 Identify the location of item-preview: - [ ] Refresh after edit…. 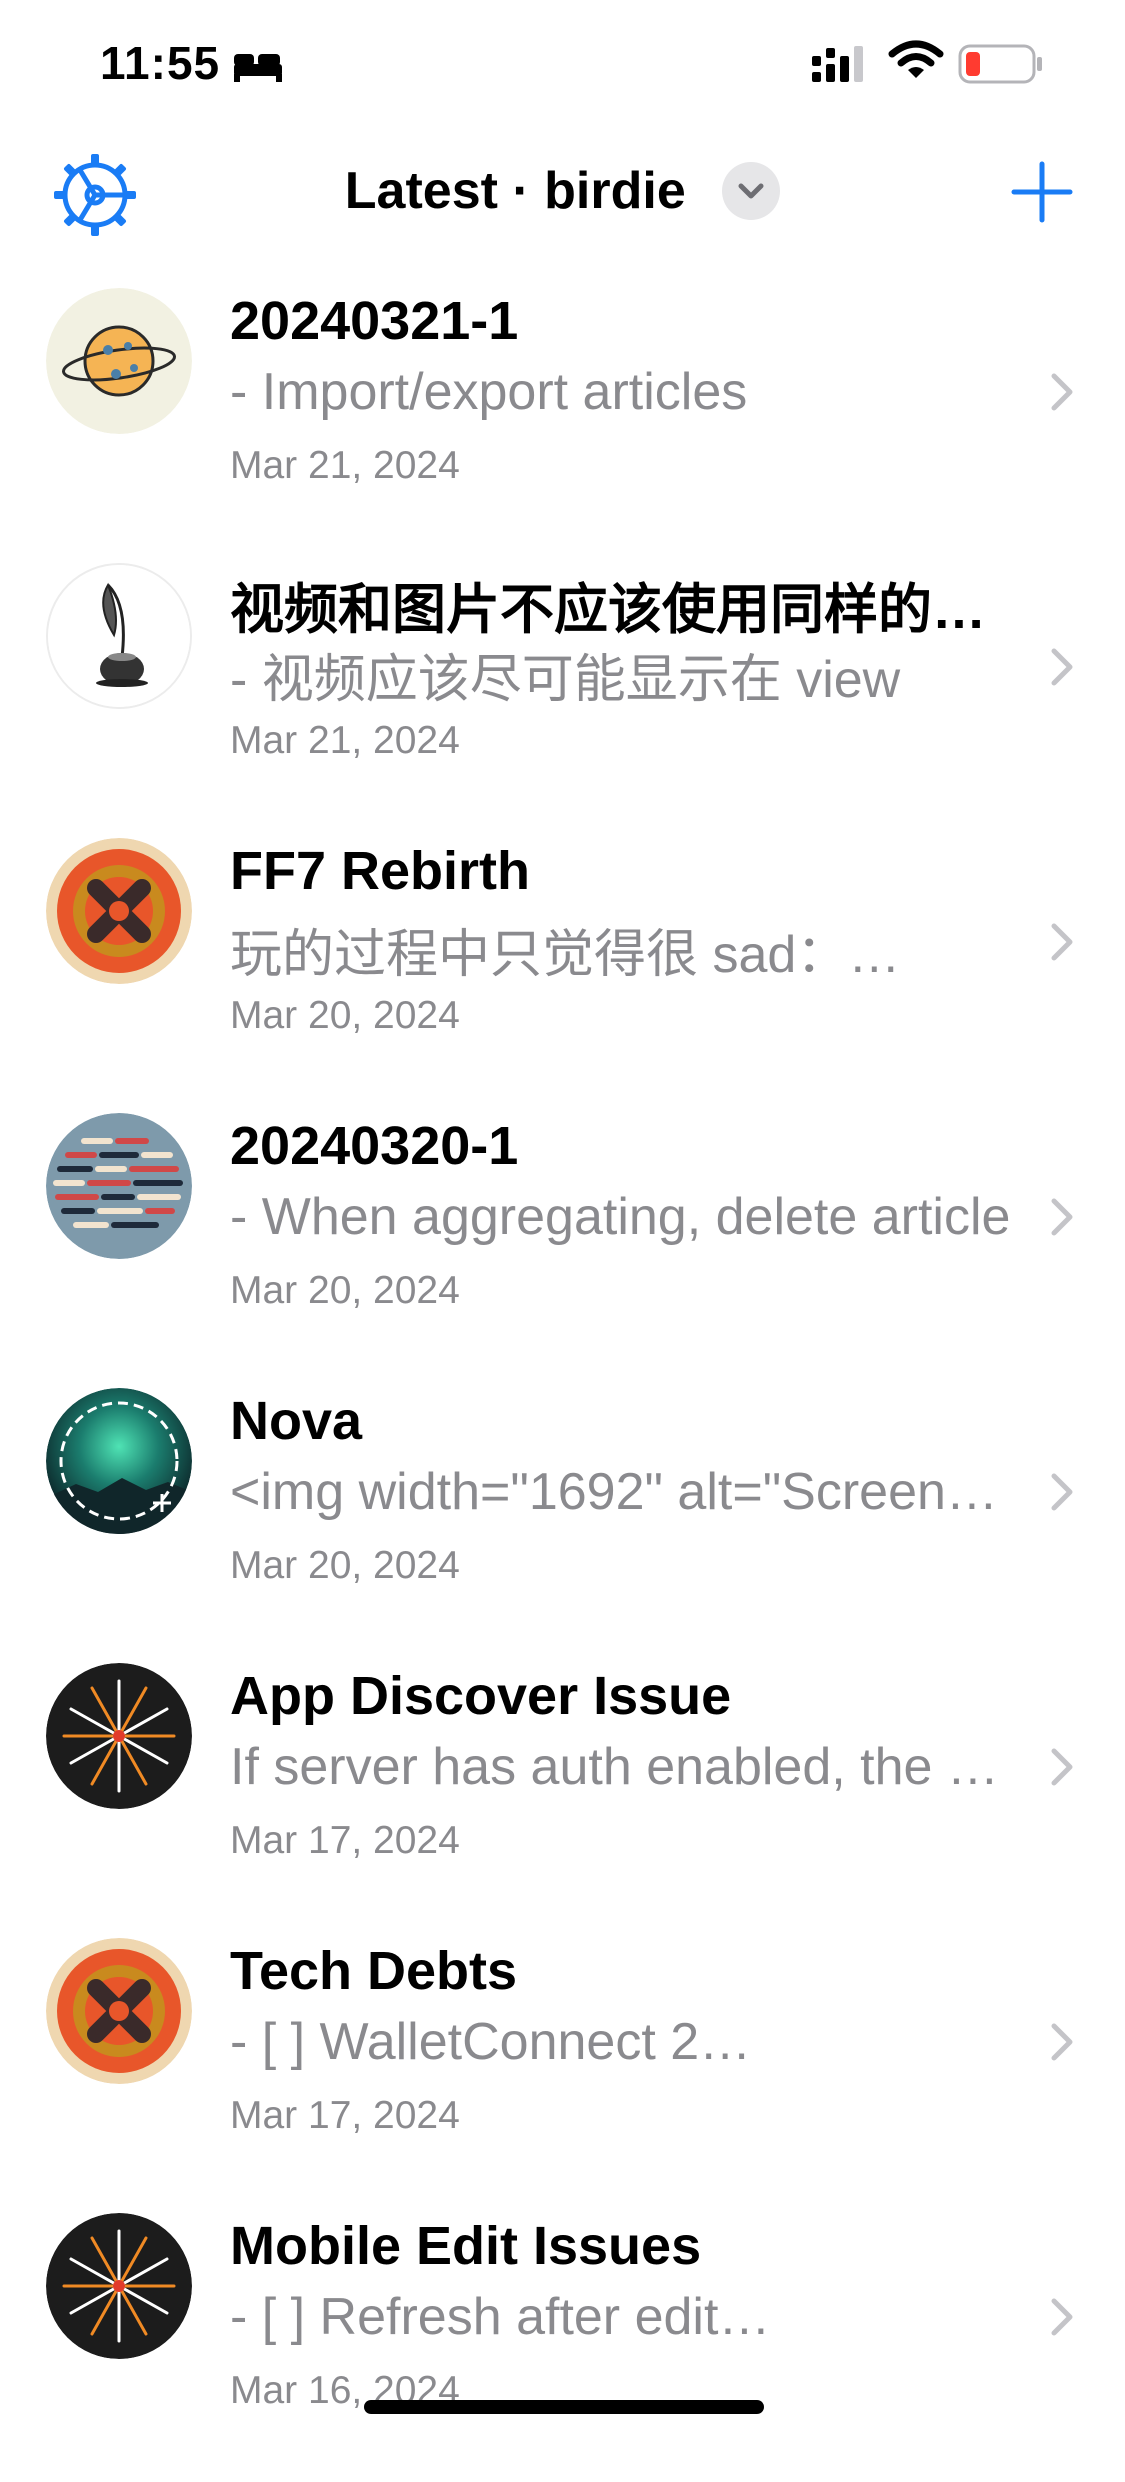
(500, 2317).